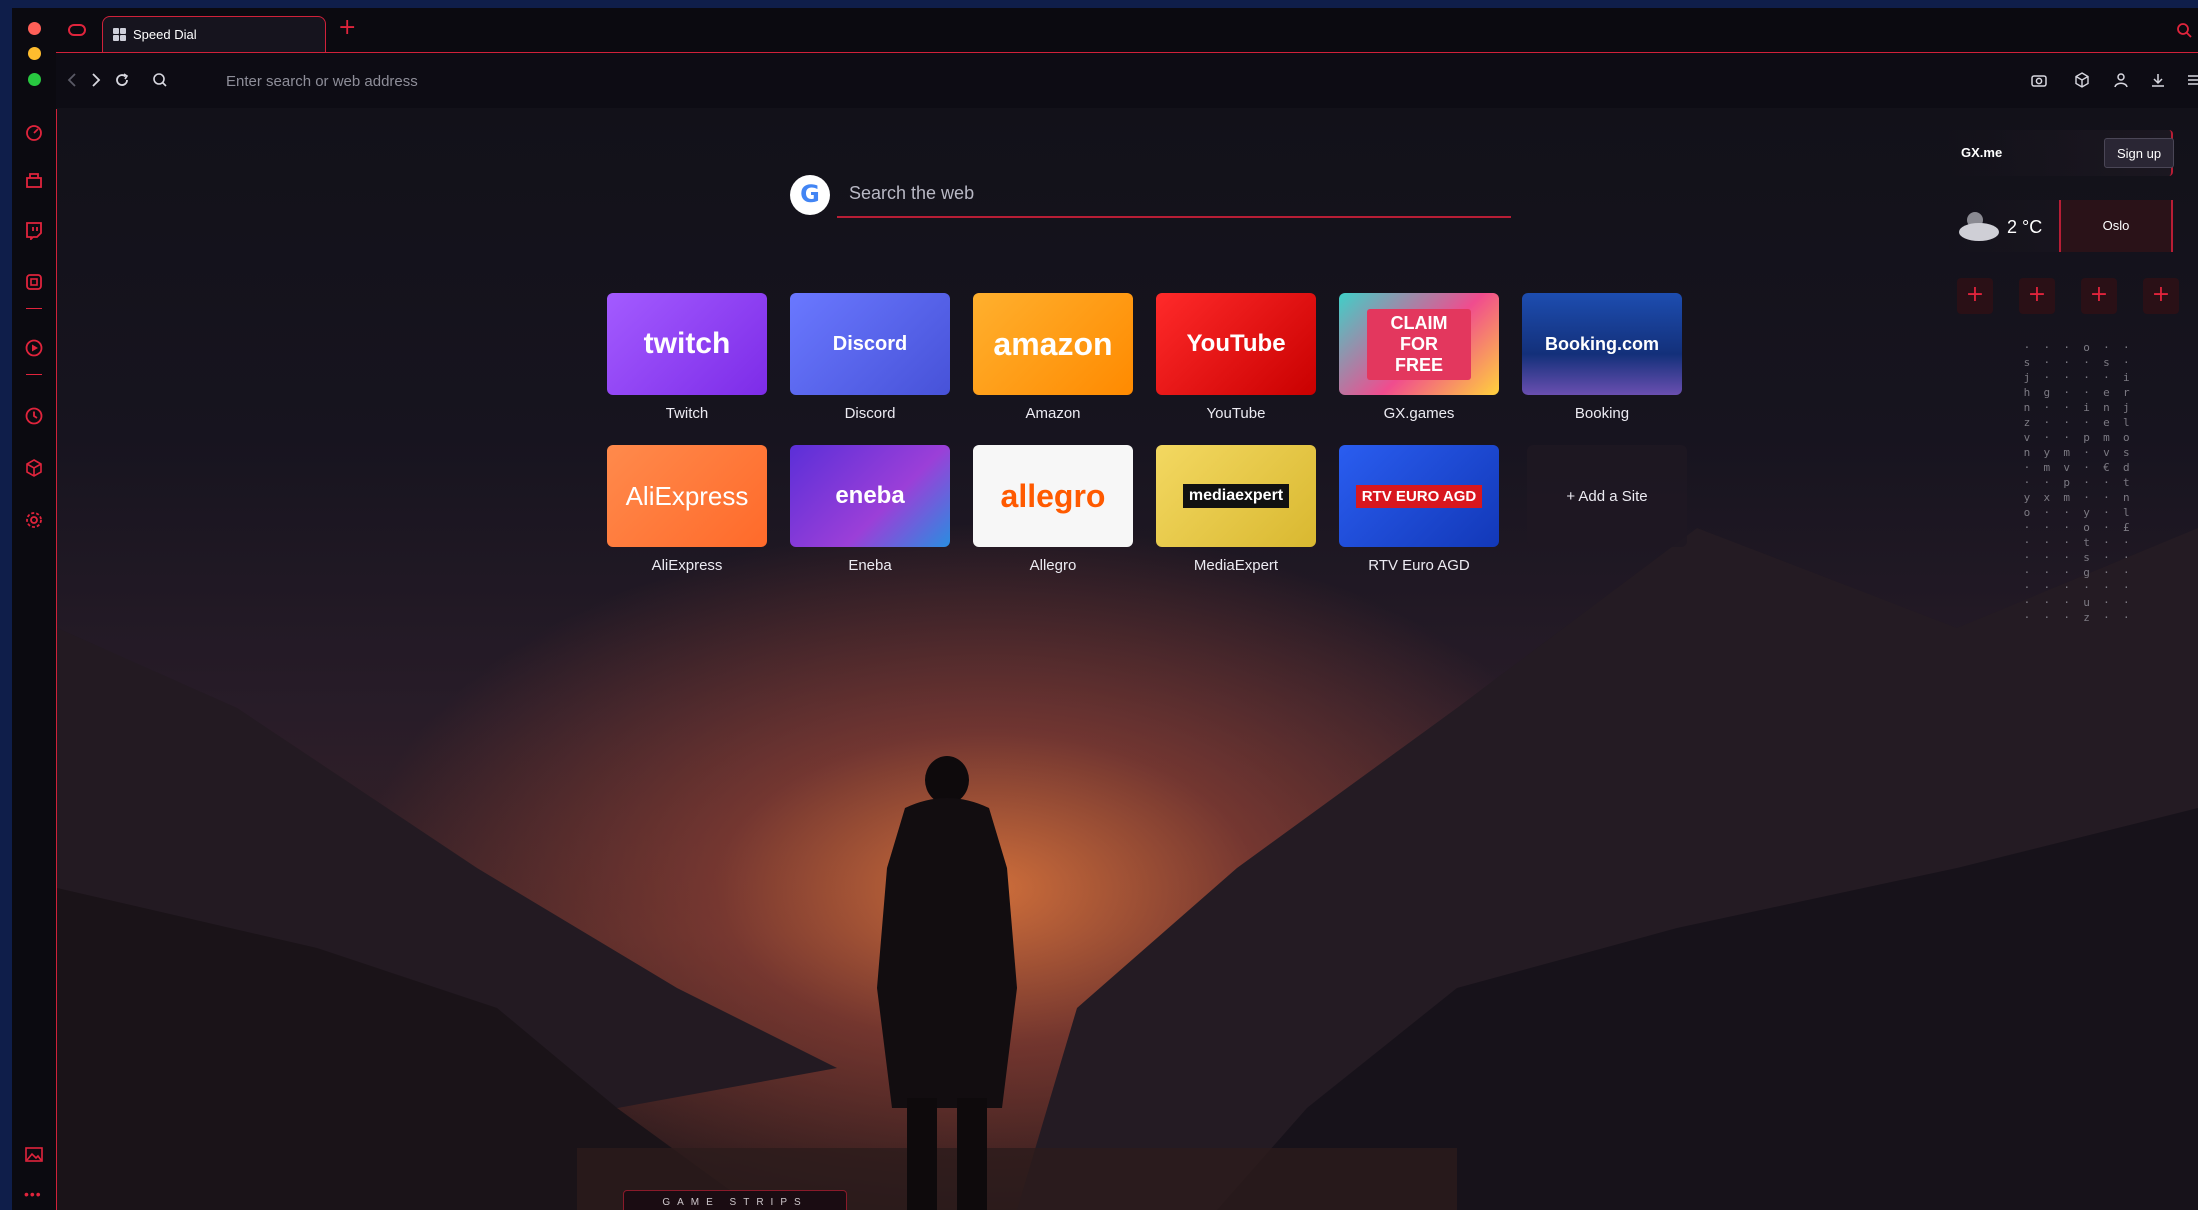  Describe the element at coordinates (676, 81) in the screenshot. I see `address-input` at that location.